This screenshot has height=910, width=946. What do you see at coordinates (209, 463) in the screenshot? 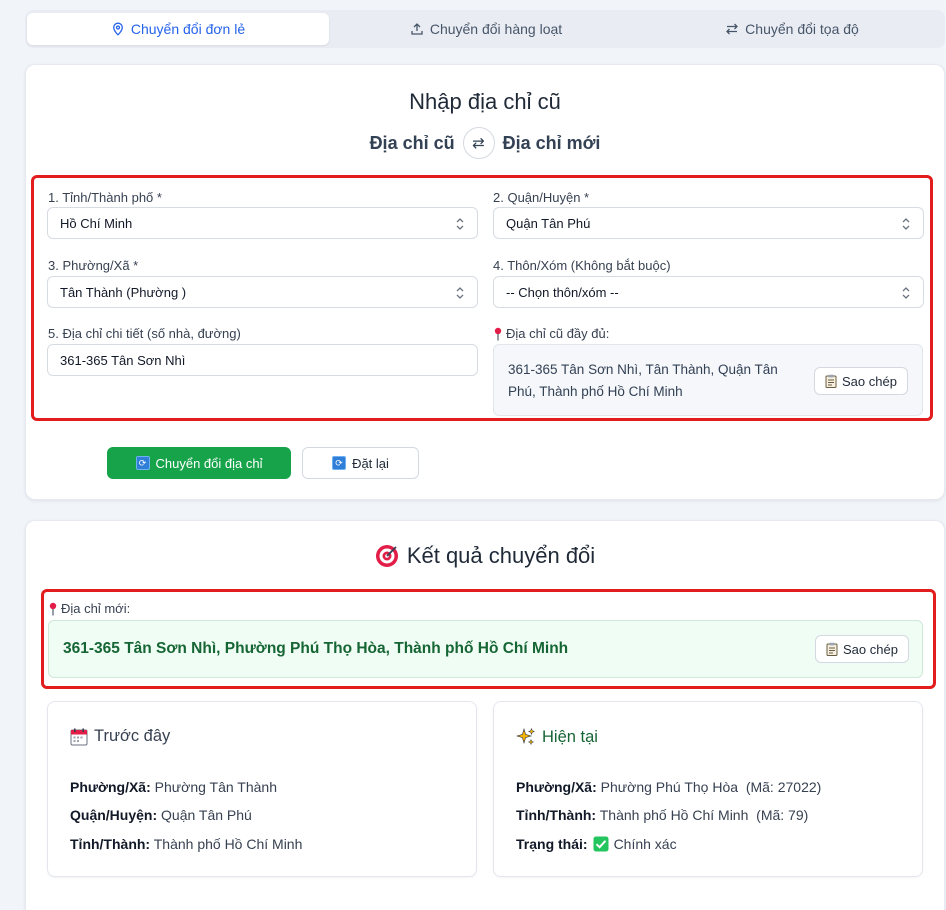
I see `convert-label: Chuyển đổi địa chỉ` at bounding box center [209, 463].